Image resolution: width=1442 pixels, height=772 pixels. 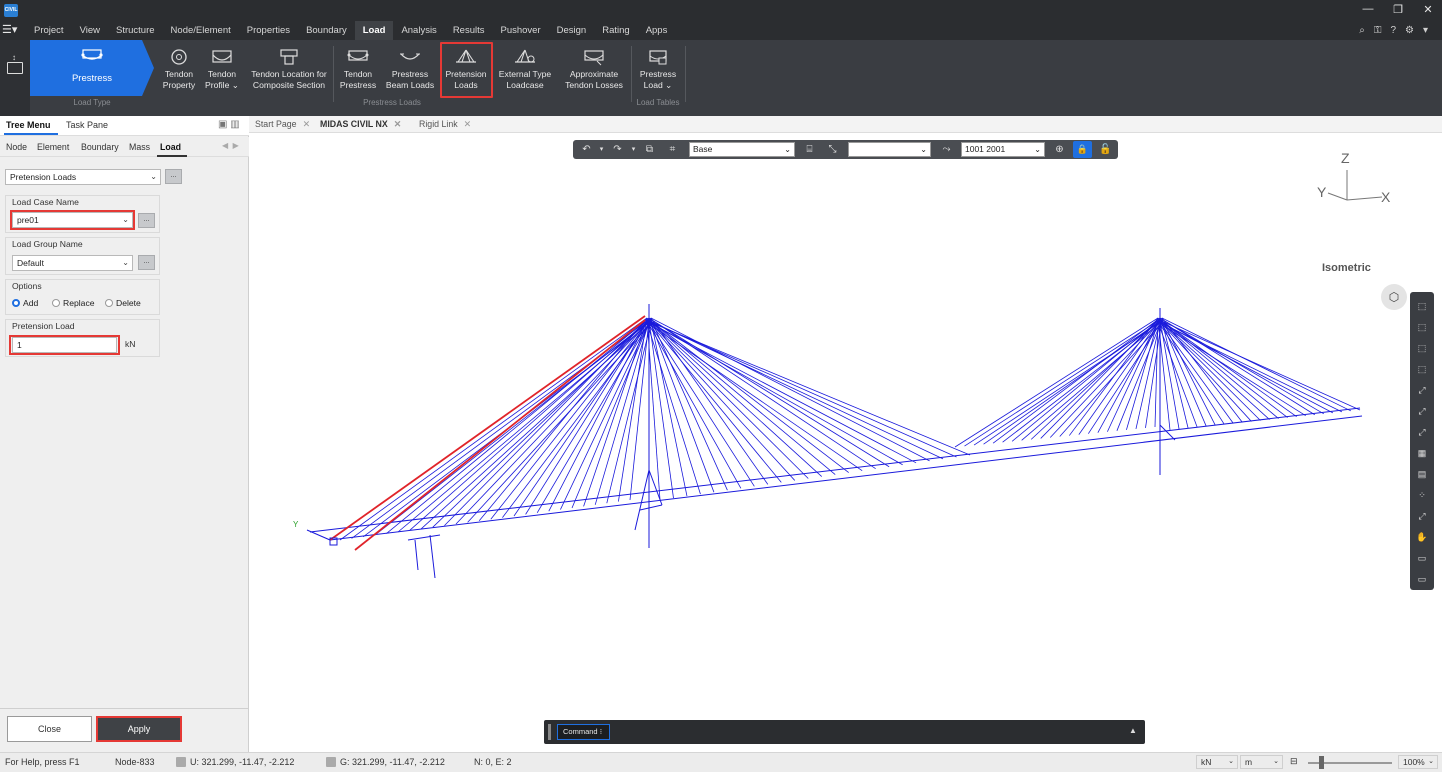 What do you see at coordinates (229, 124) in the screenshot?
I see `panel-layout-icons: ▣ ▥` at bounding box center [229, 124].